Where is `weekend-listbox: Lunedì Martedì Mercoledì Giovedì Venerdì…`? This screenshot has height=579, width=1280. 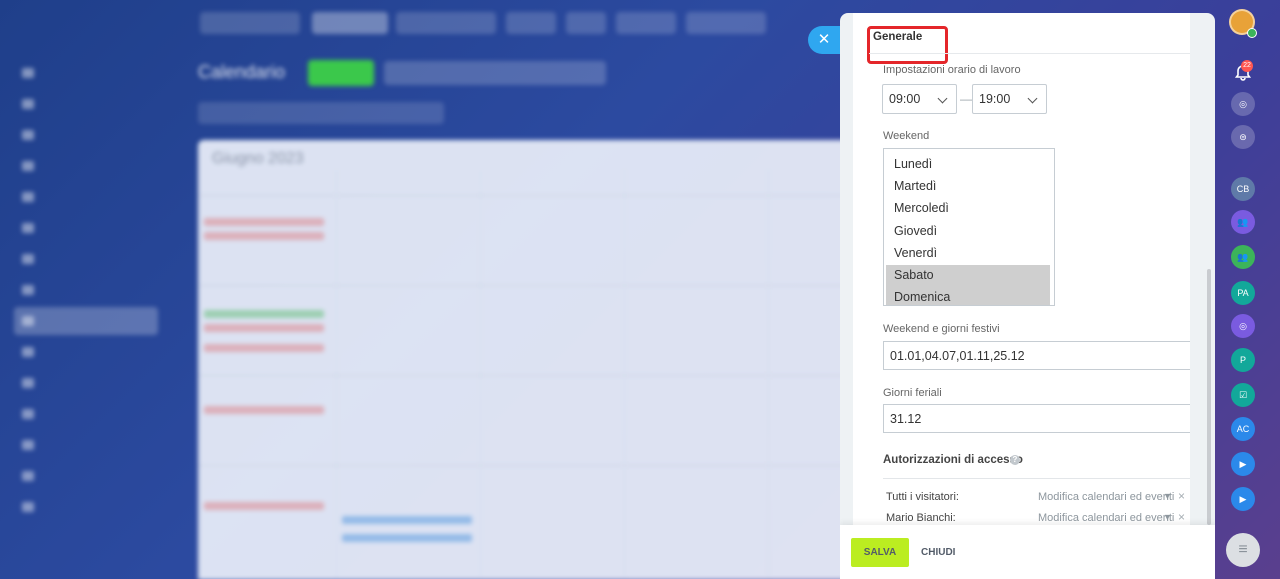 weekend-listbox: Lunedì Martedì Mercoledì Giovedì Venerdì… is located at coordinates (969, 227).